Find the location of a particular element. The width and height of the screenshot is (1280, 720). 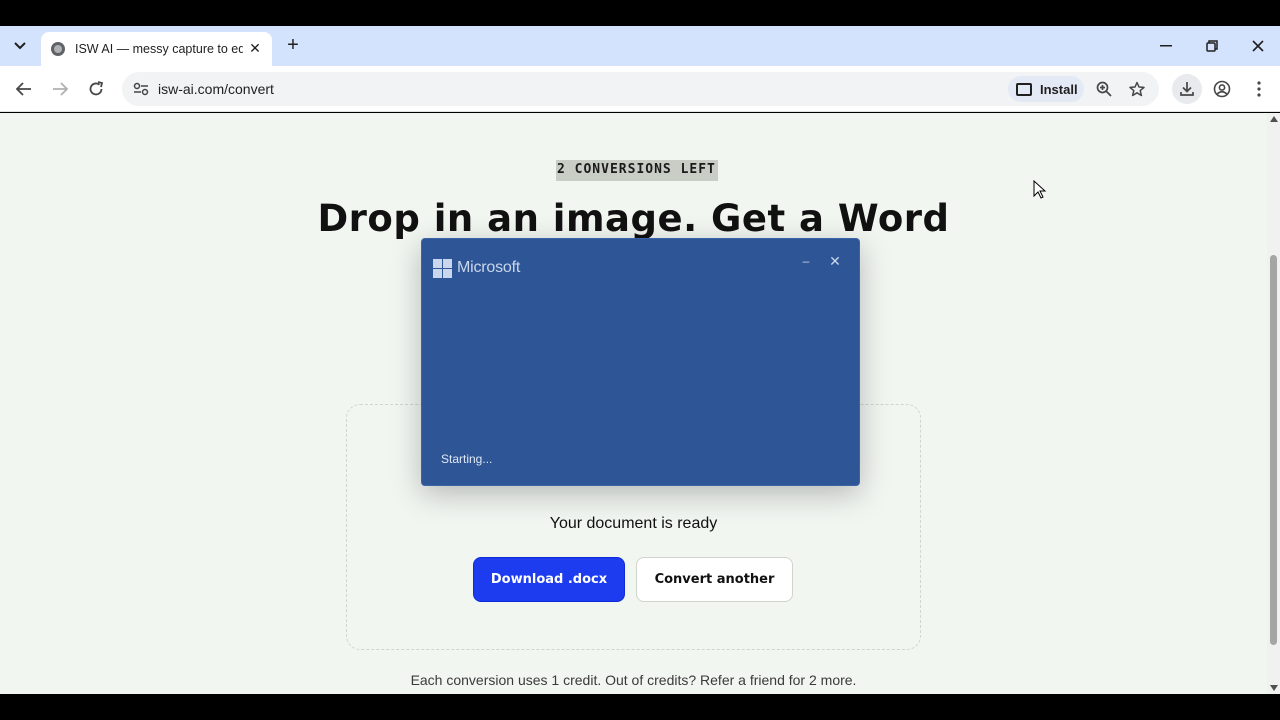

install-label: Install is located at coordinates (1059, 89).